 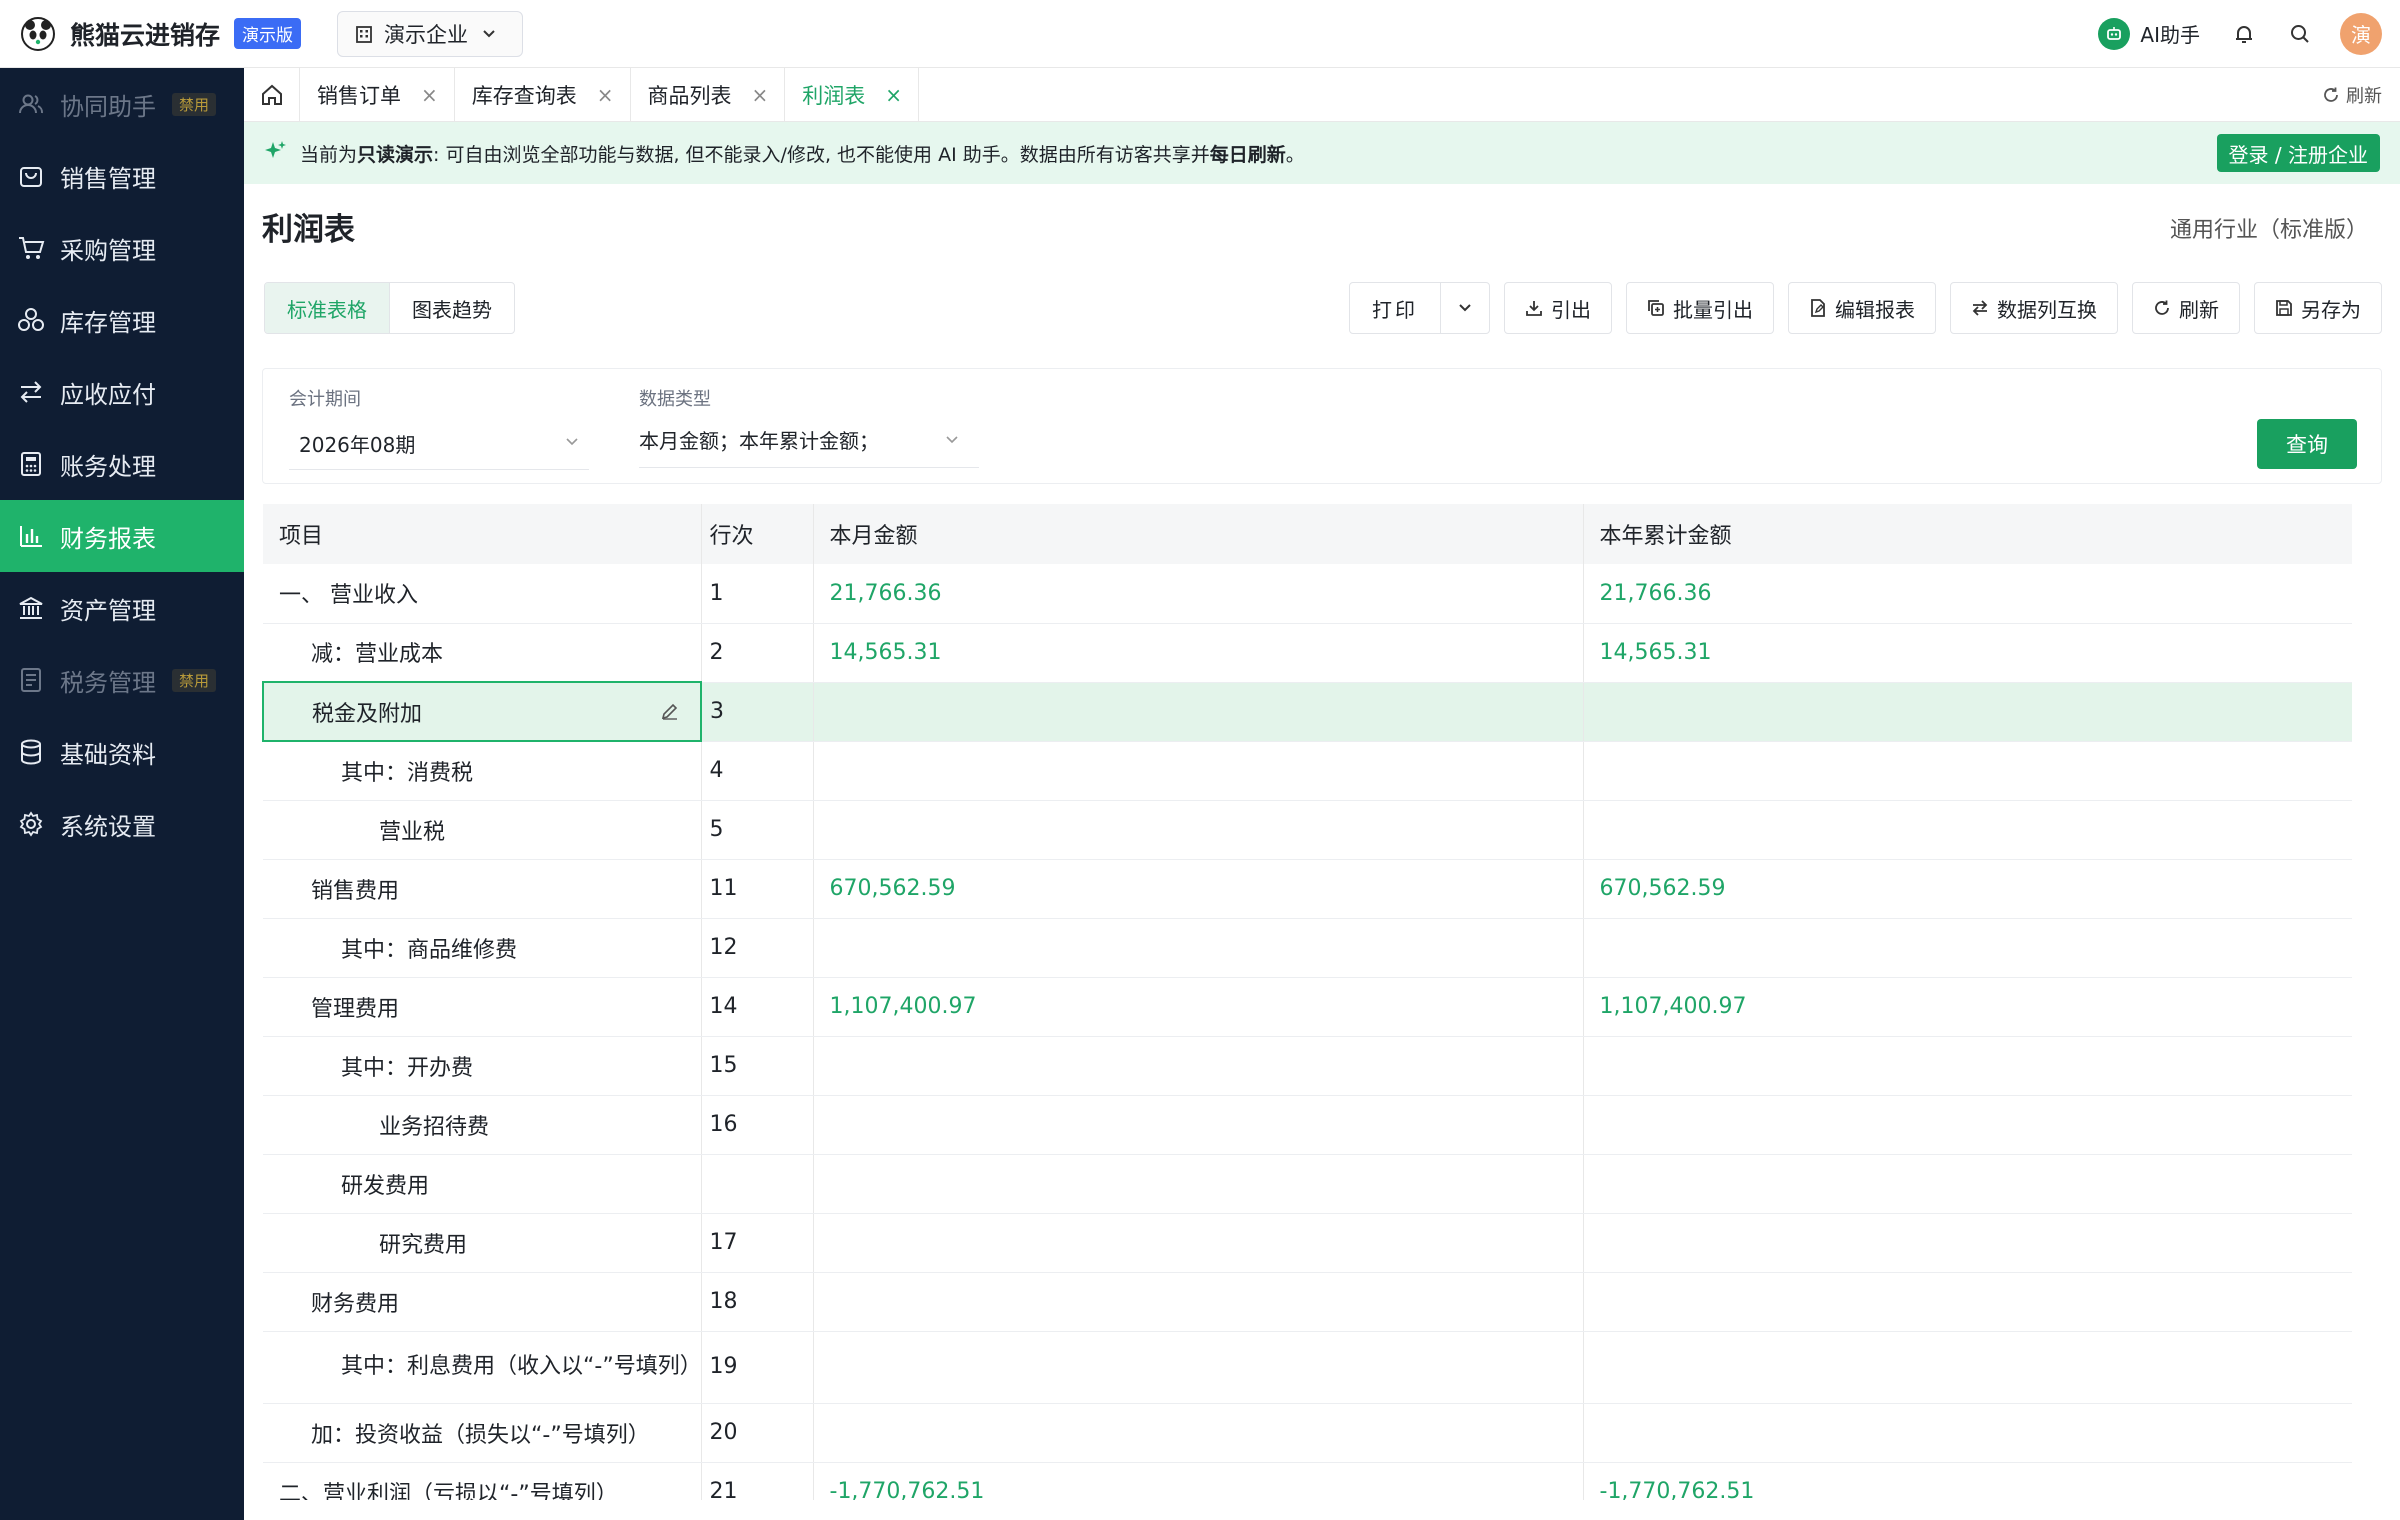 What do you see at coordinates (482, 1433) in the screenshot?
I see `item-cell: 加：投资收益（损失以“-”号填列）` at bounding box center [482, 1433].